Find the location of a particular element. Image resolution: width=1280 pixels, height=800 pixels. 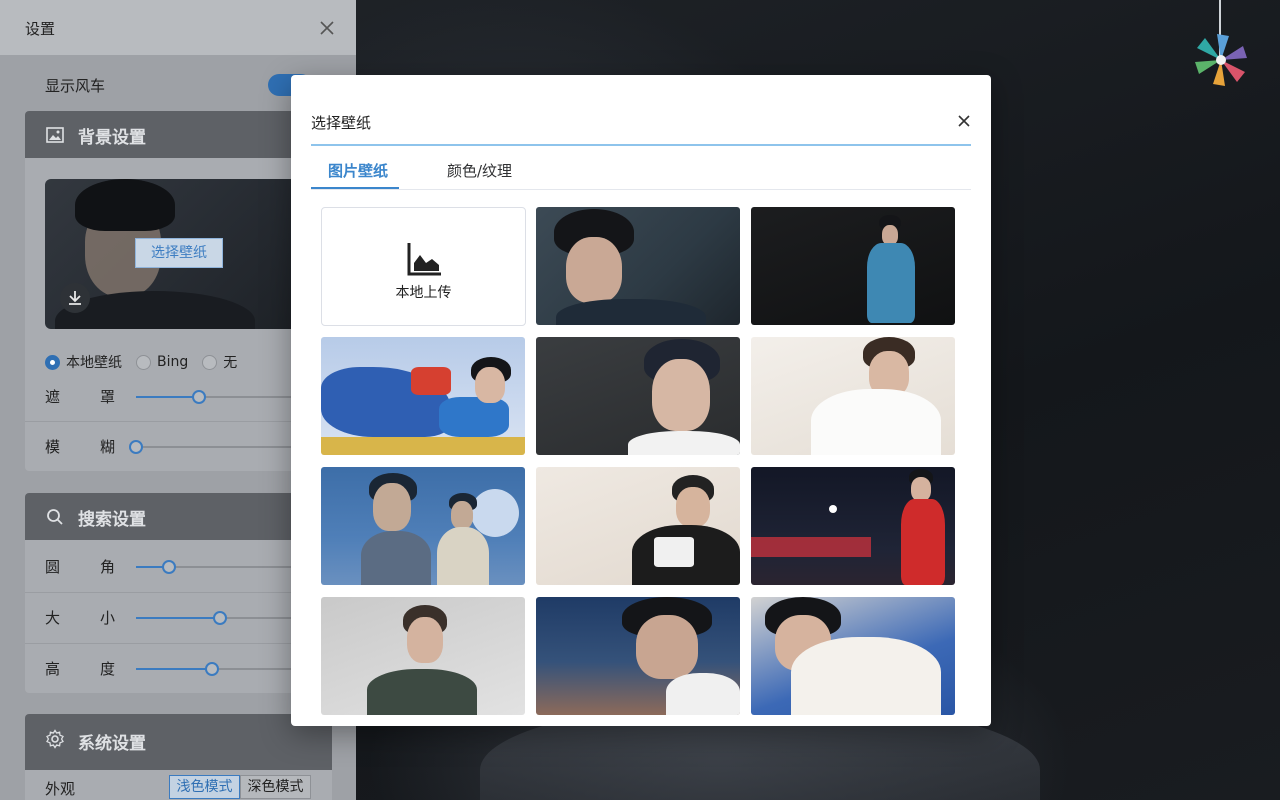

wallpaper-source-group: 本地壁纸 Bing 无 is located at coordinates (148, 362).